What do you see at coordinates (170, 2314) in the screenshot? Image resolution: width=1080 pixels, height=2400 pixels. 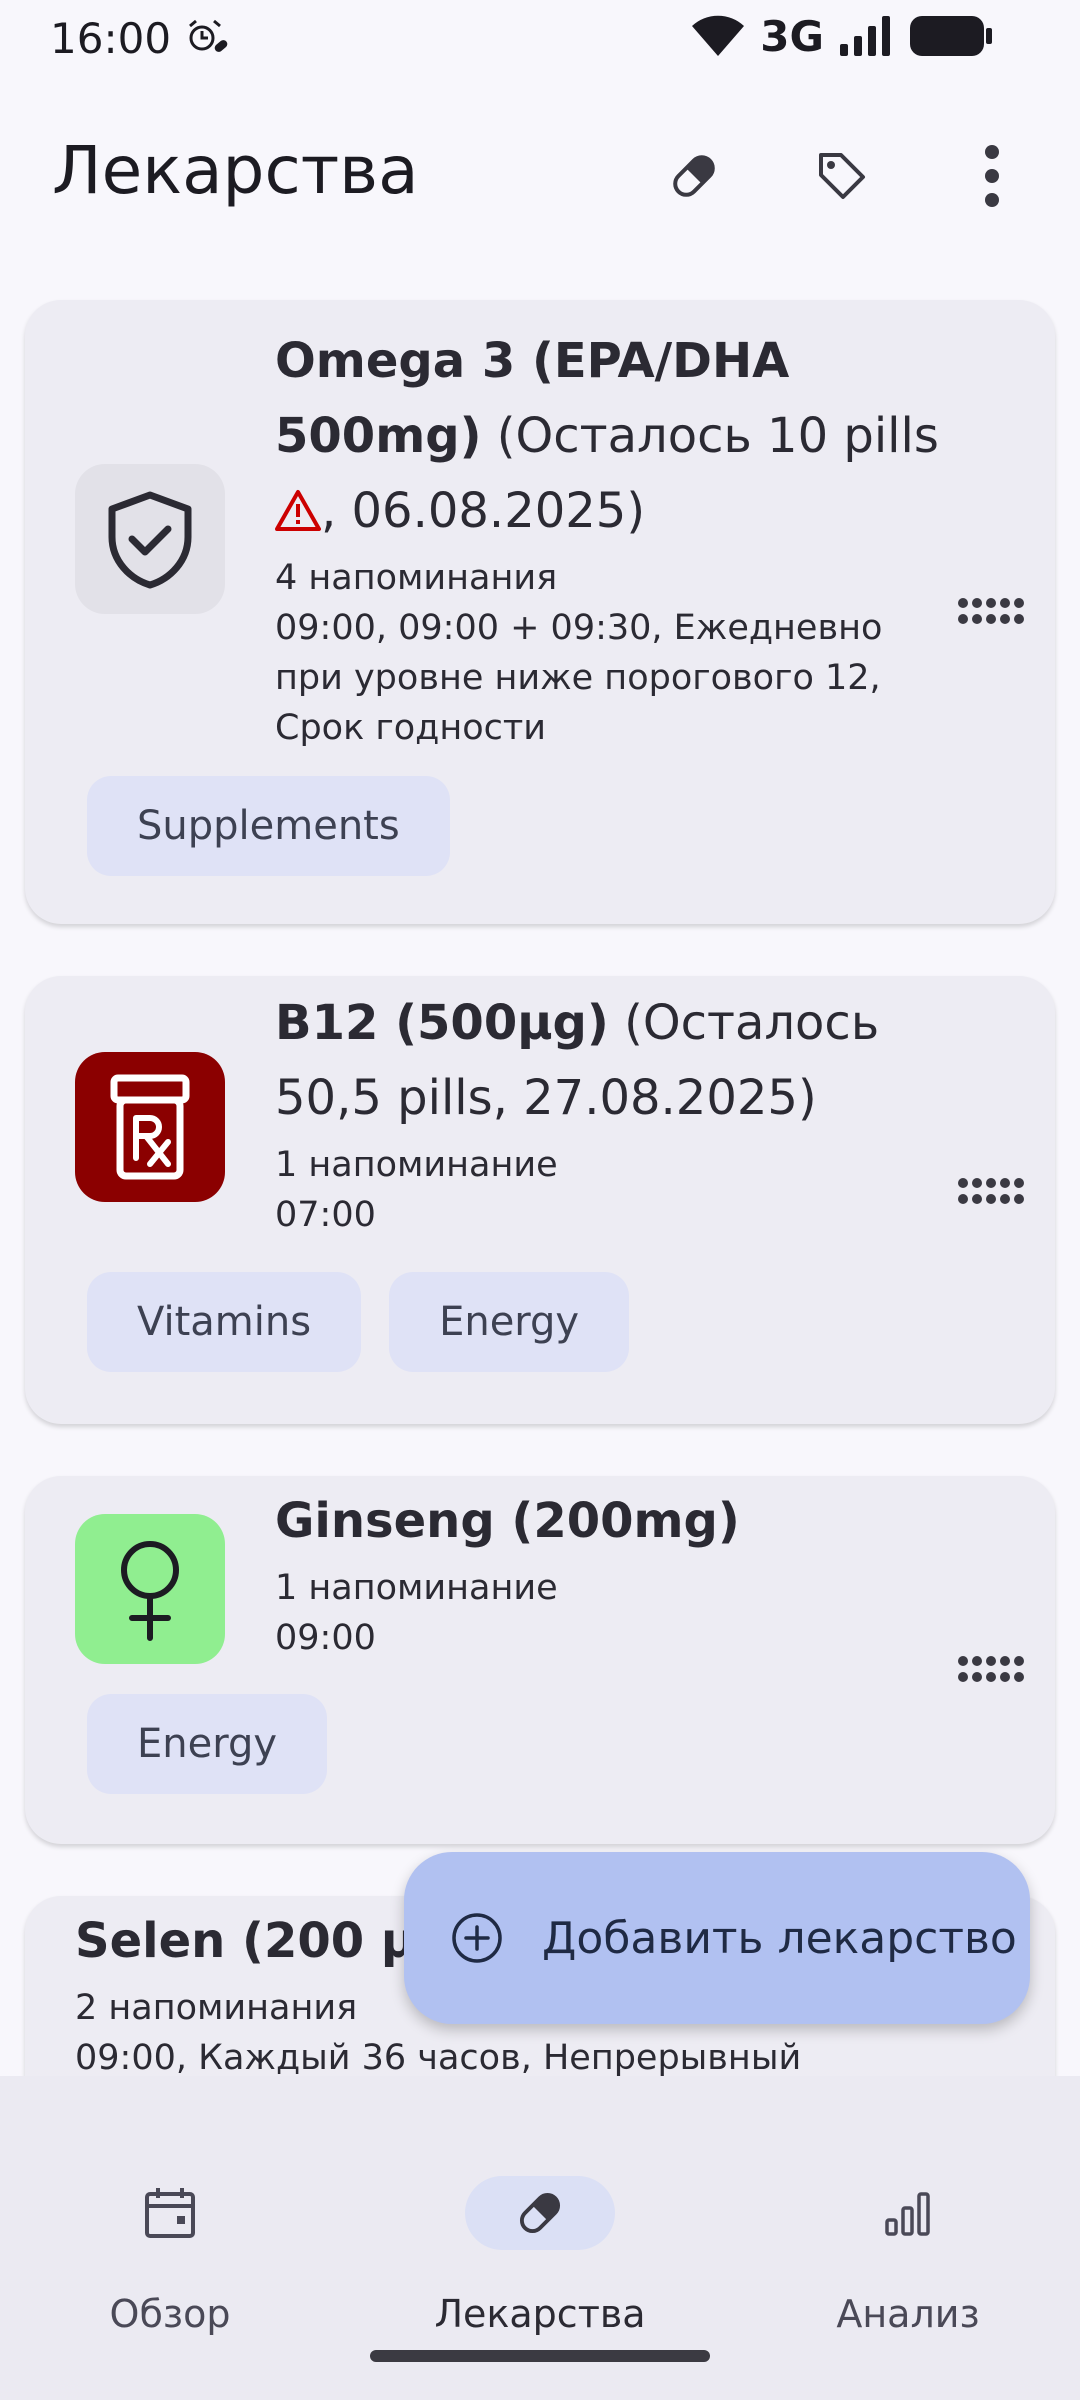 I see `nav-label: Обзор` at bounding box center [170, 2314].